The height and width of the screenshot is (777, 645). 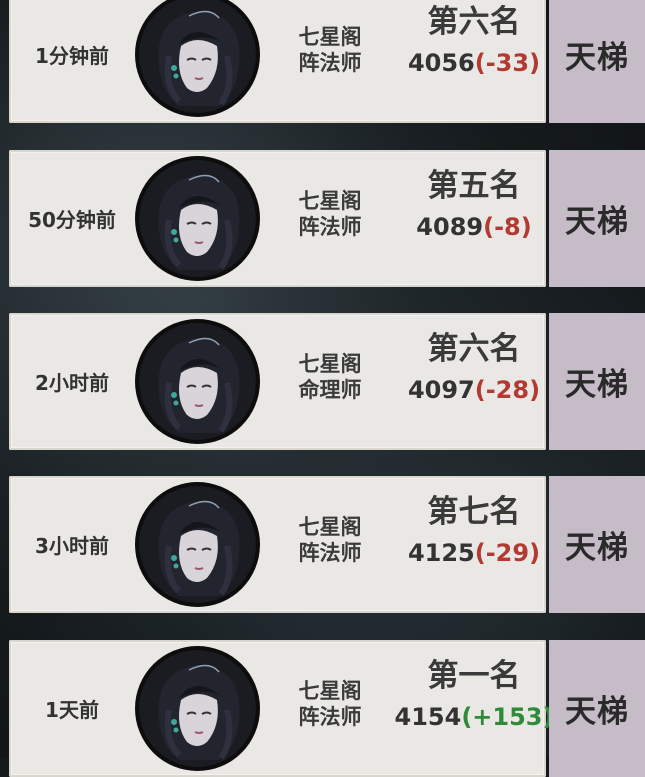 I want to click on record-card: 1分钟前 七星阁 阵法师 第六名 4056(-33), so click(x=277, y=61).